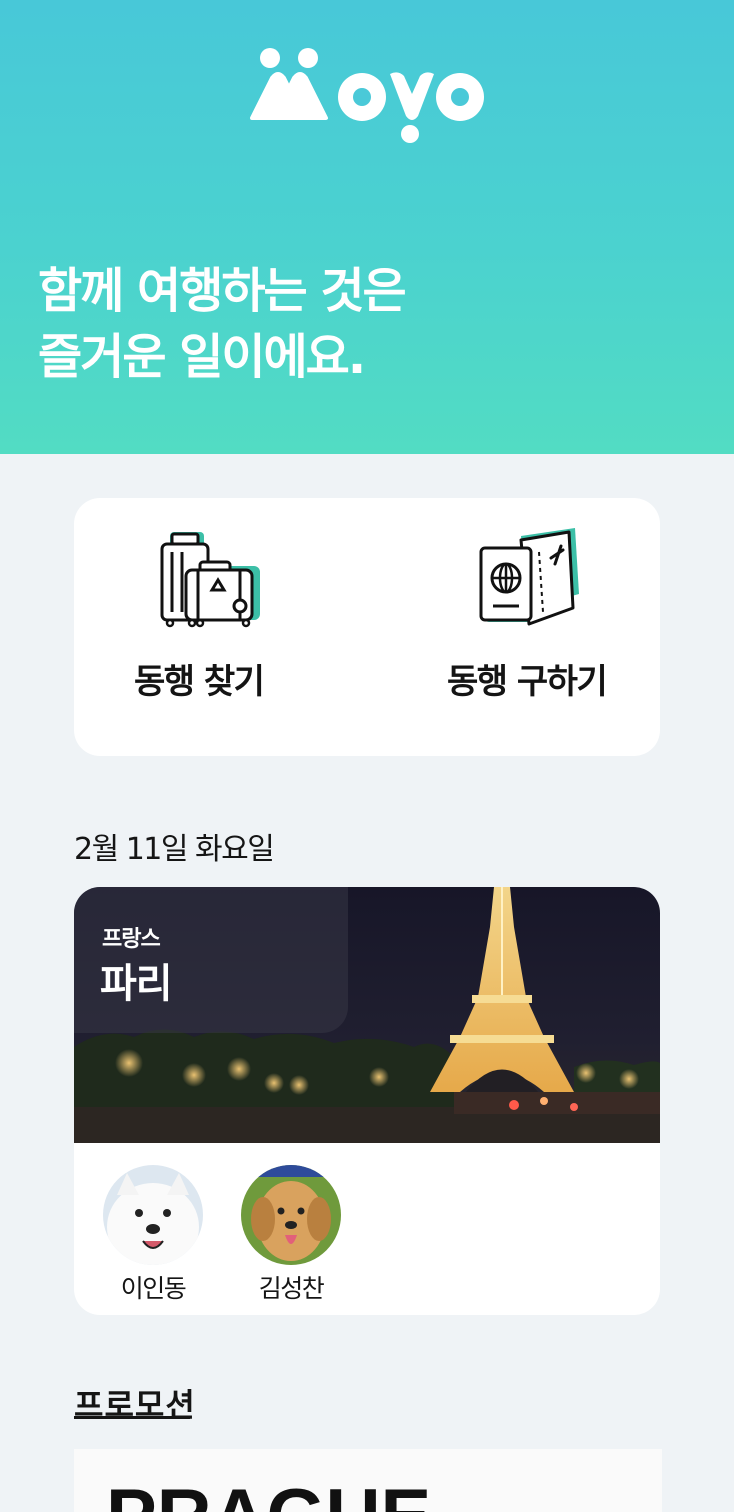 The height and width of the screenshot is (1512, 734). I want to click on promotion-banner: PRAGUE, so click(368, 1480).